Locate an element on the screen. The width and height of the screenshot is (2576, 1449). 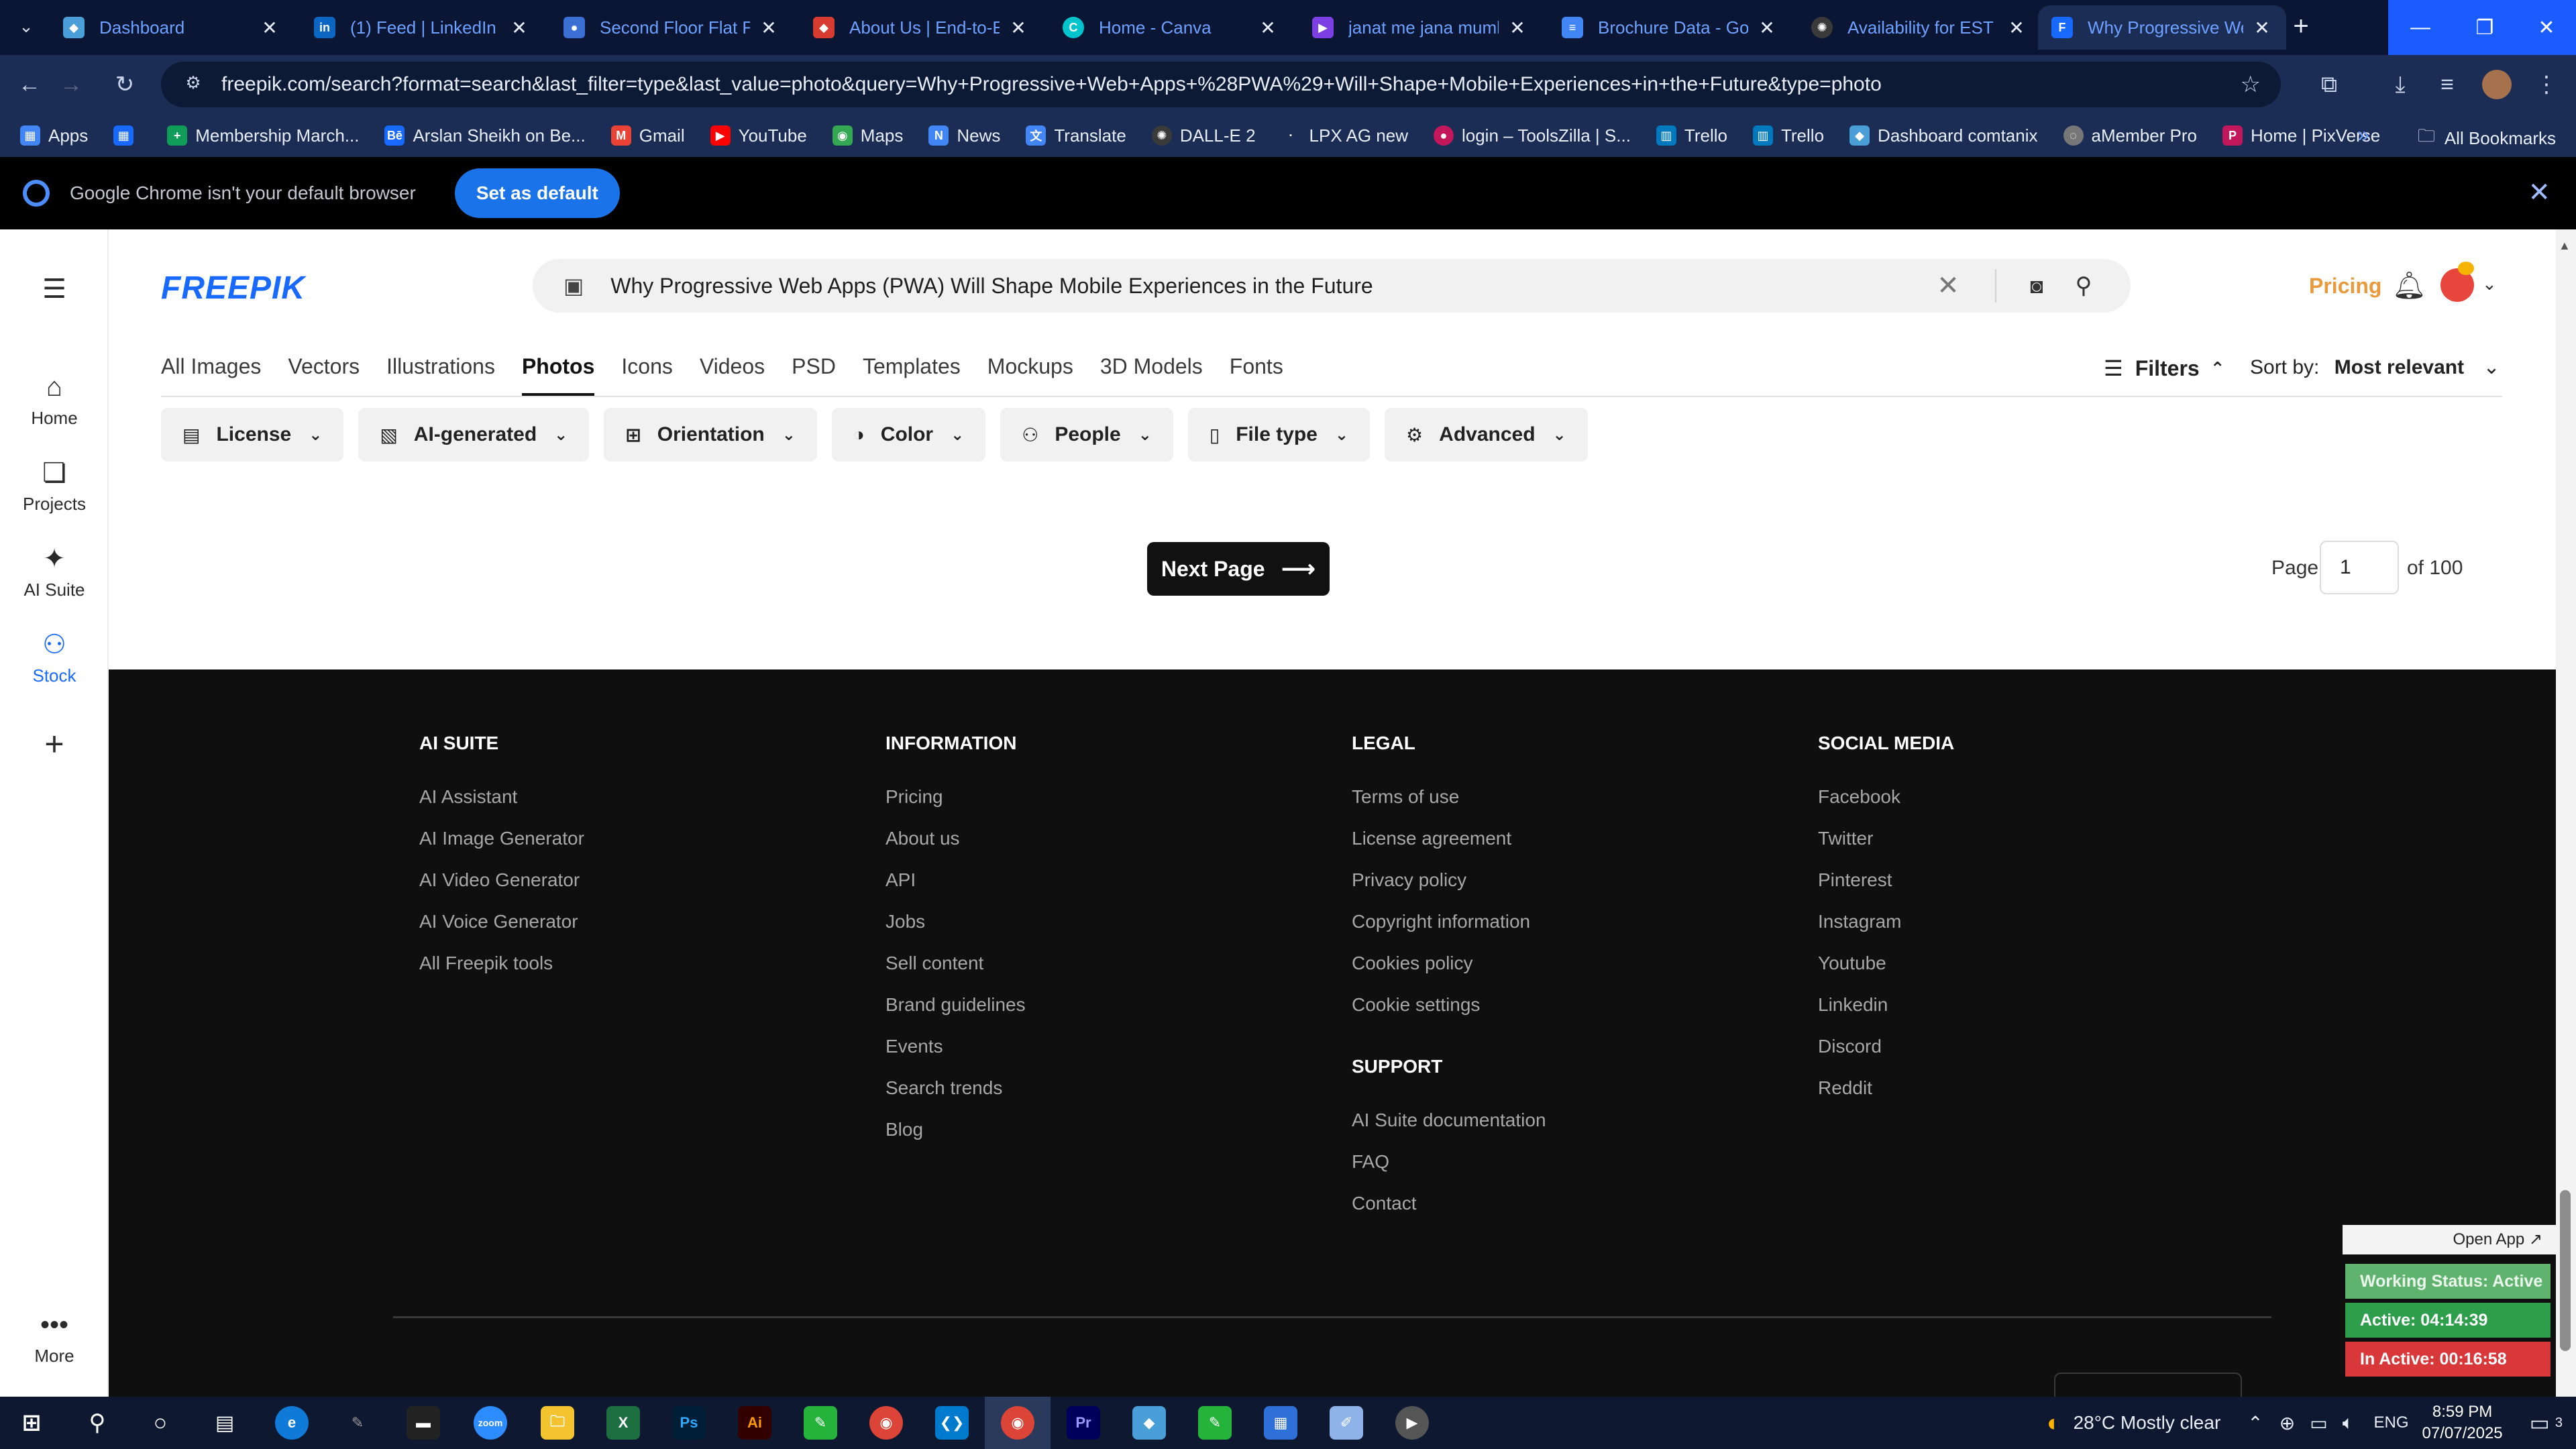
network-icon: ⊕ is located at coordinates (2287, 1423).